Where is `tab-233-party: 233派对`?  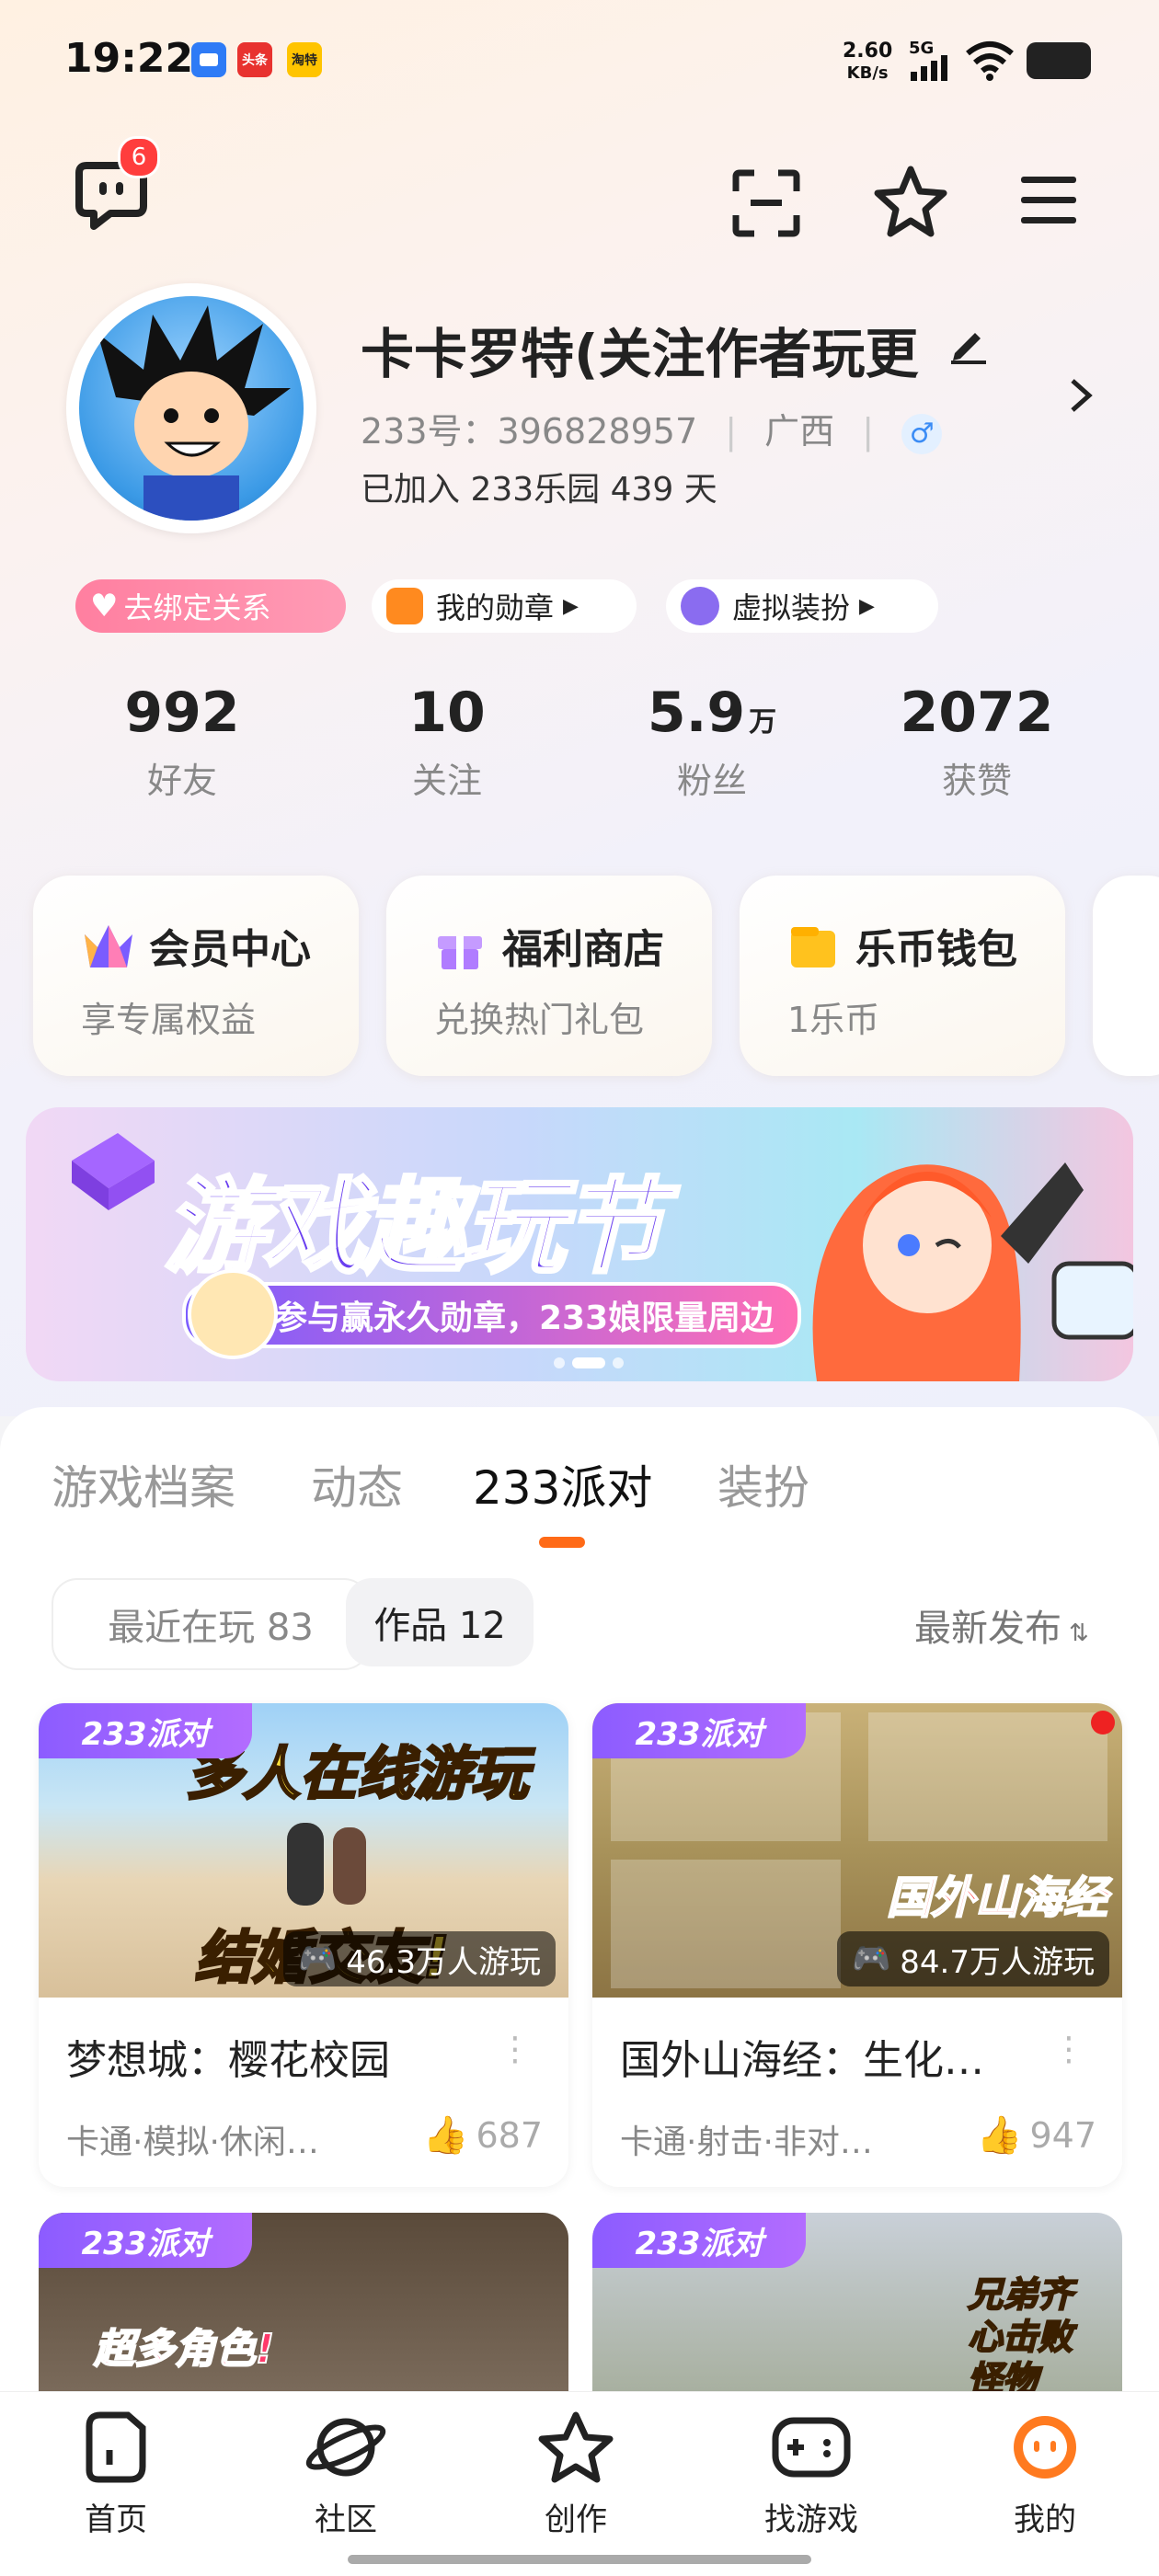 tab-233-party: 233派对 is located at coordinates (562, 1484).